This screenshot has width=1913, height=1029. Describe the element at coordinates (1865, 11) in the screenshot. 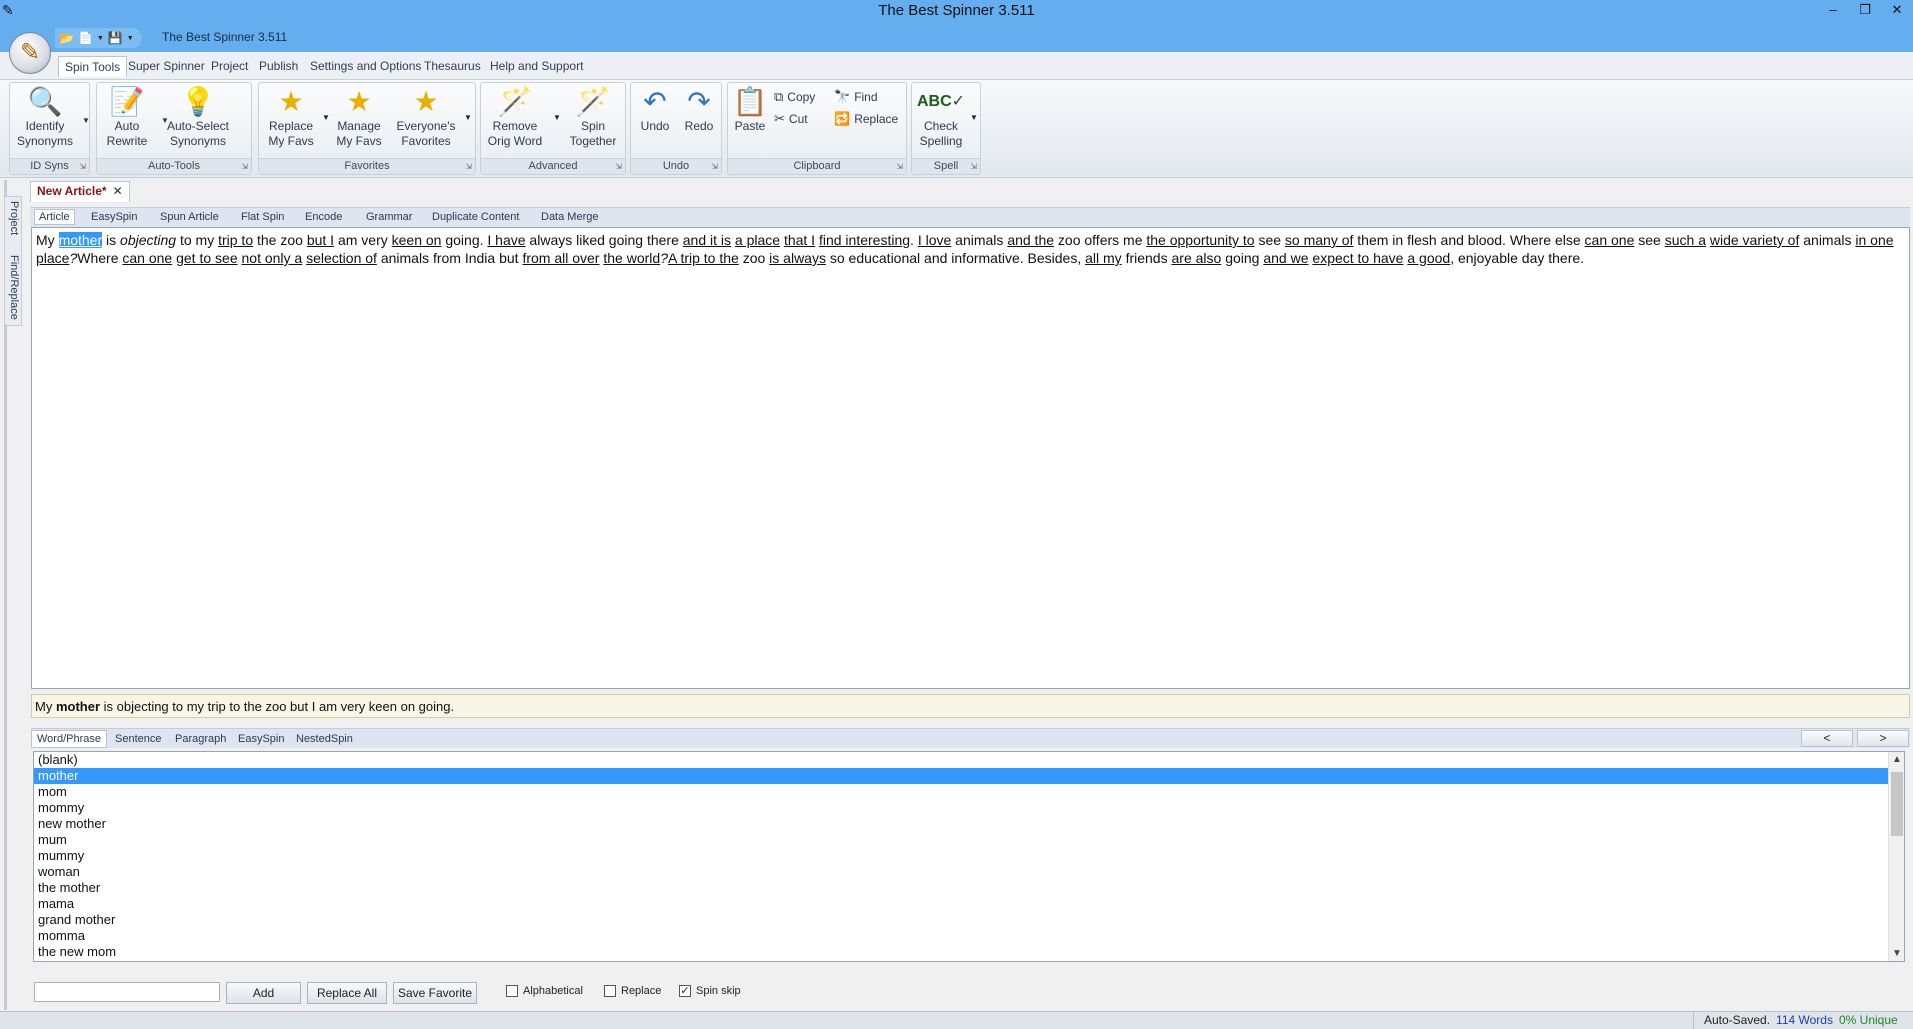

I see `restore-button: ❐` at that location.